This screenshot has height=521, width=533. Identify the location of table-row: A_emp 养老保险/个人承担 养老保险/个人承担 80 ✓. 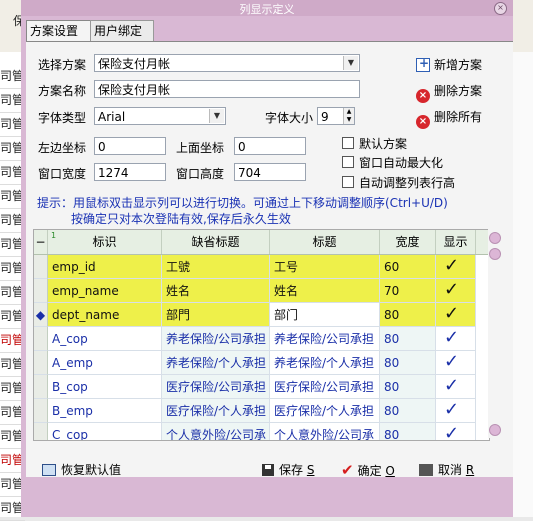
(261, 363).